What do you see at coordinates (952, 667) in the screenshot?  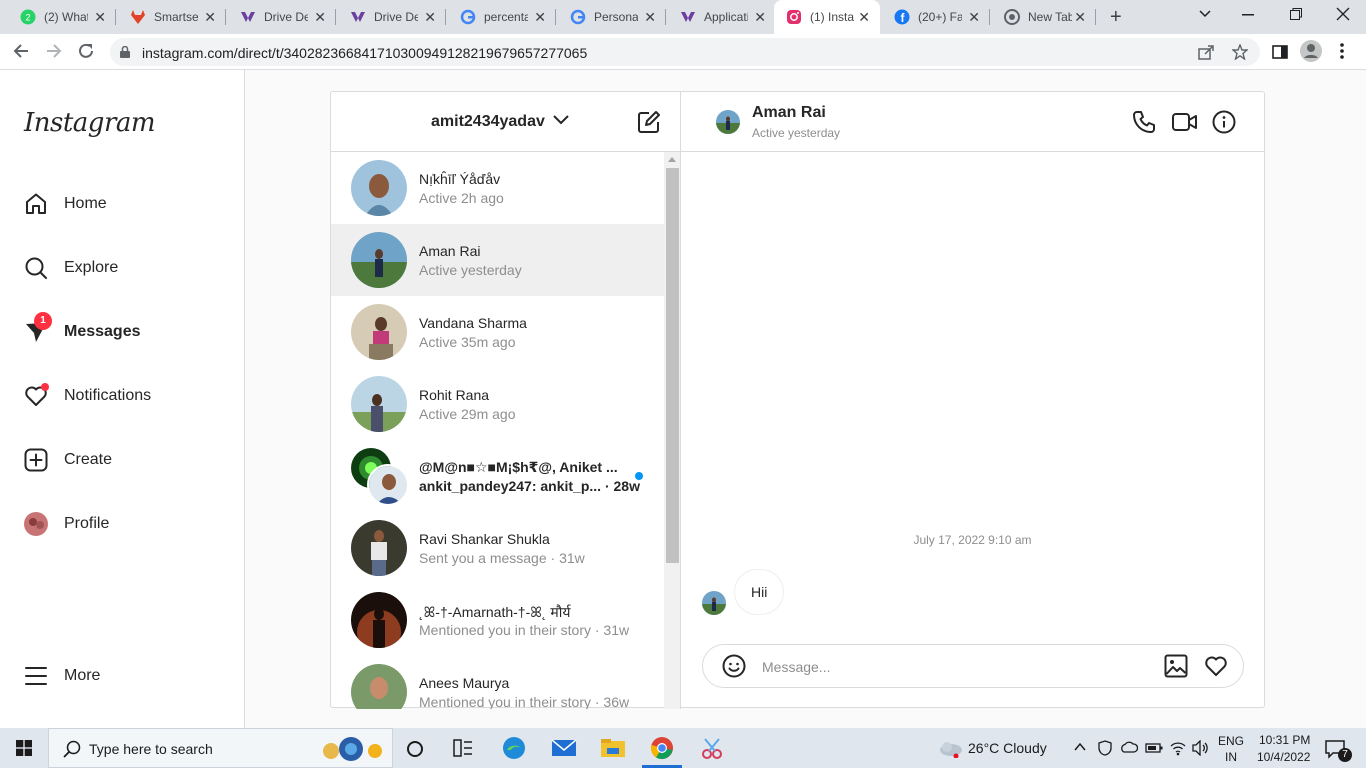 I see `message-input` at bounding box center [952, 667].